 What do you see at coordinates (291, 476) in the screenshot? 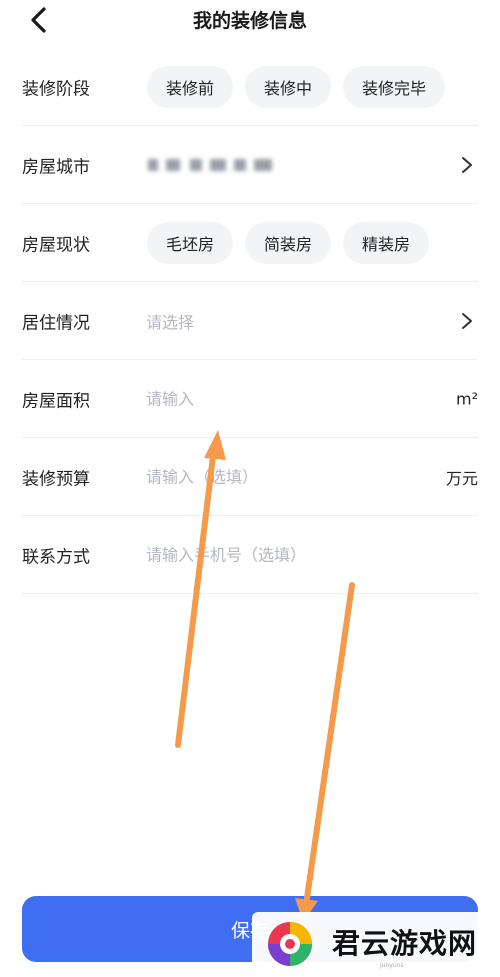
I see `budget-input` at bounding box center [291, 476].